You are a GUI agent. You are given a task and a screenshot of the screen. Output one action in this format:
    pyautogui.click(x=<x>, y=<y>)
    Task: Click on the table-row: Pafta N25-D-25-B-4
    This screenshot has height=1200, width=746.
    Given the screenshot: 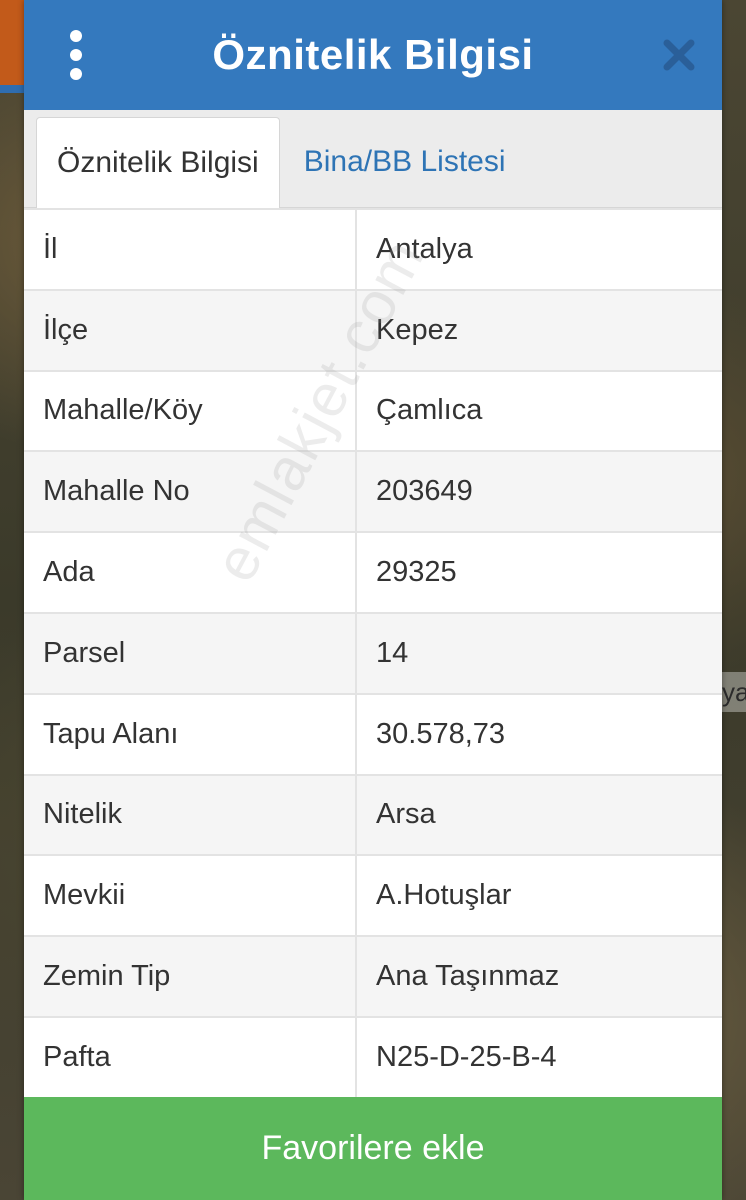 What is the action you would take?
    pyautogui.click(x=373, y=1057)
    